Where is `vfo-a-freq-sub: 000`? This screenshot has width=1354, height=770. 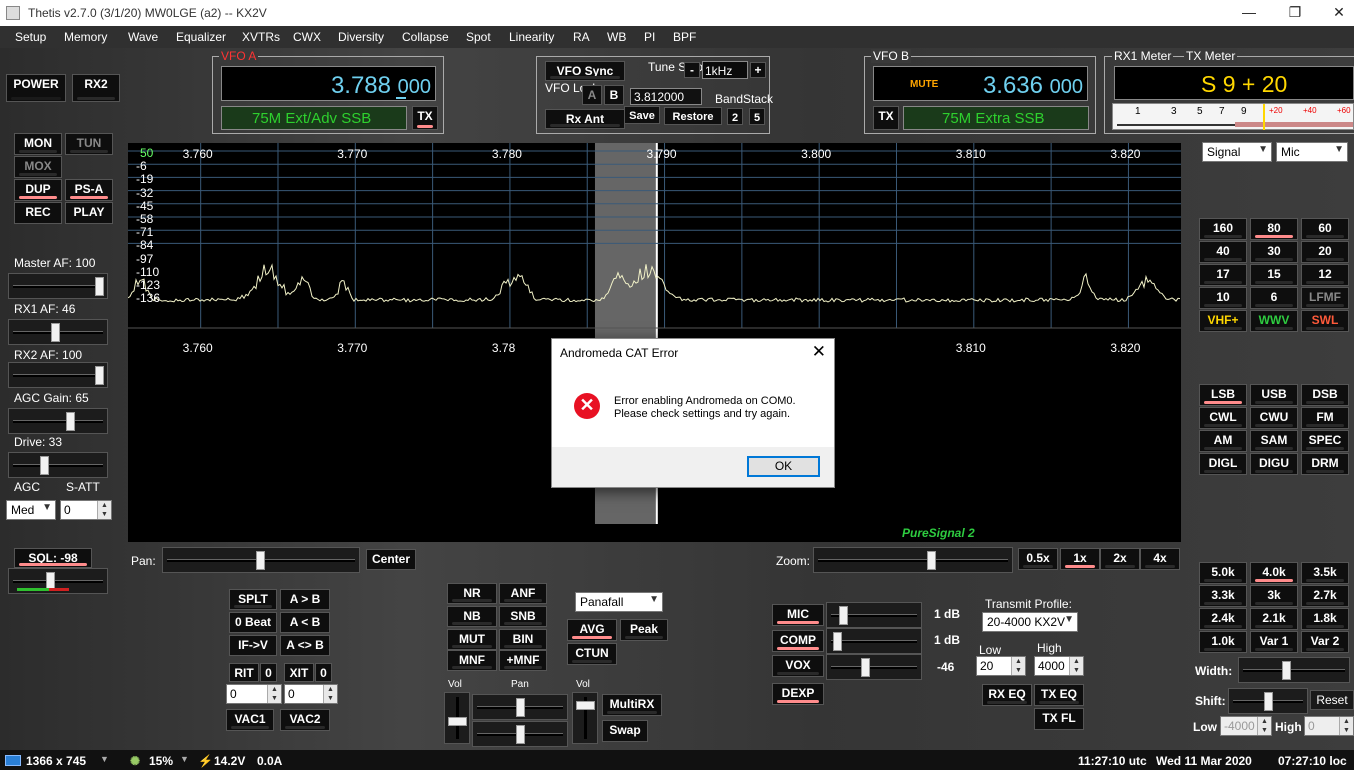 vfo-a-freq-sub: 000 is located at coordinates (414, 87).